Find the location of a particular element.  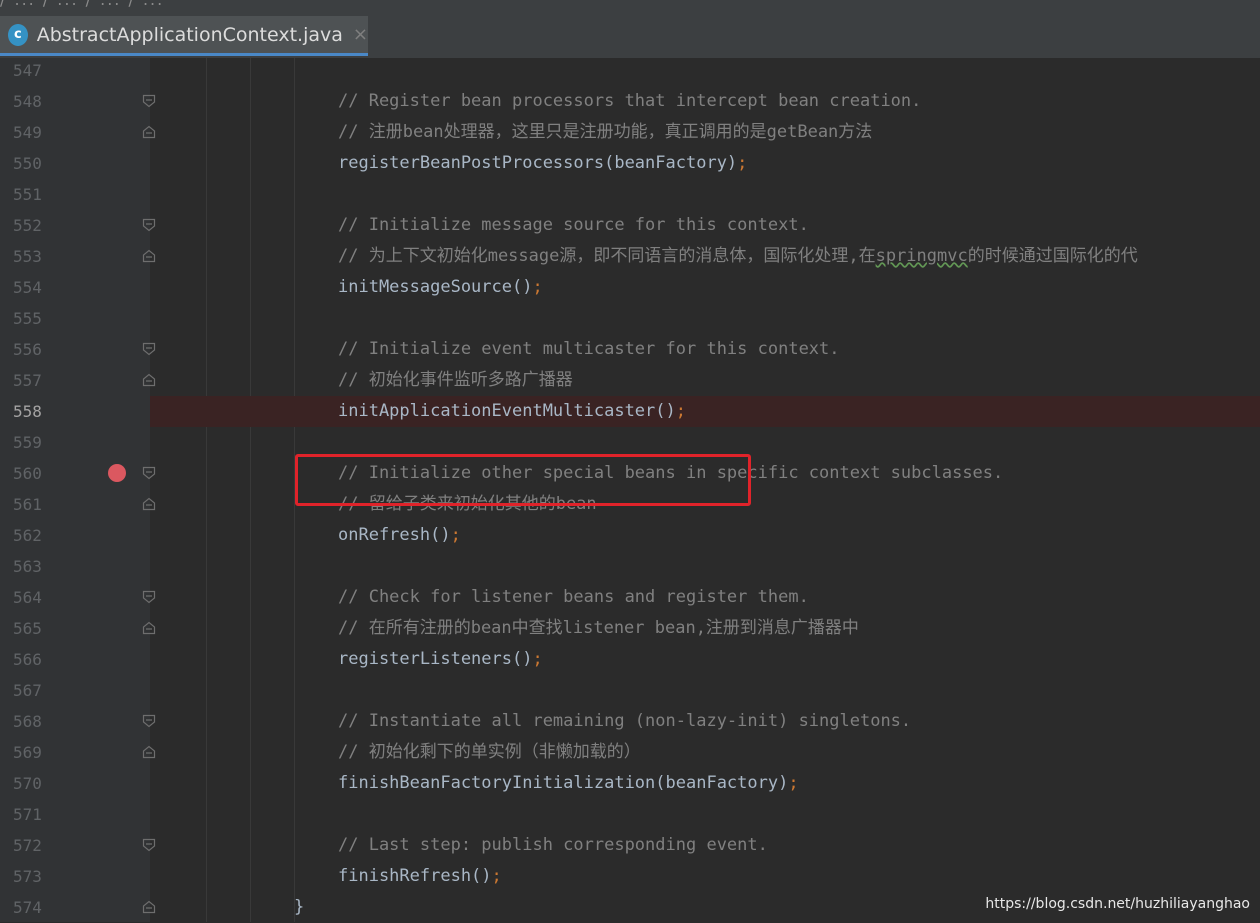

code-line: finishRefresh(); is located at coordinates (705, 876).